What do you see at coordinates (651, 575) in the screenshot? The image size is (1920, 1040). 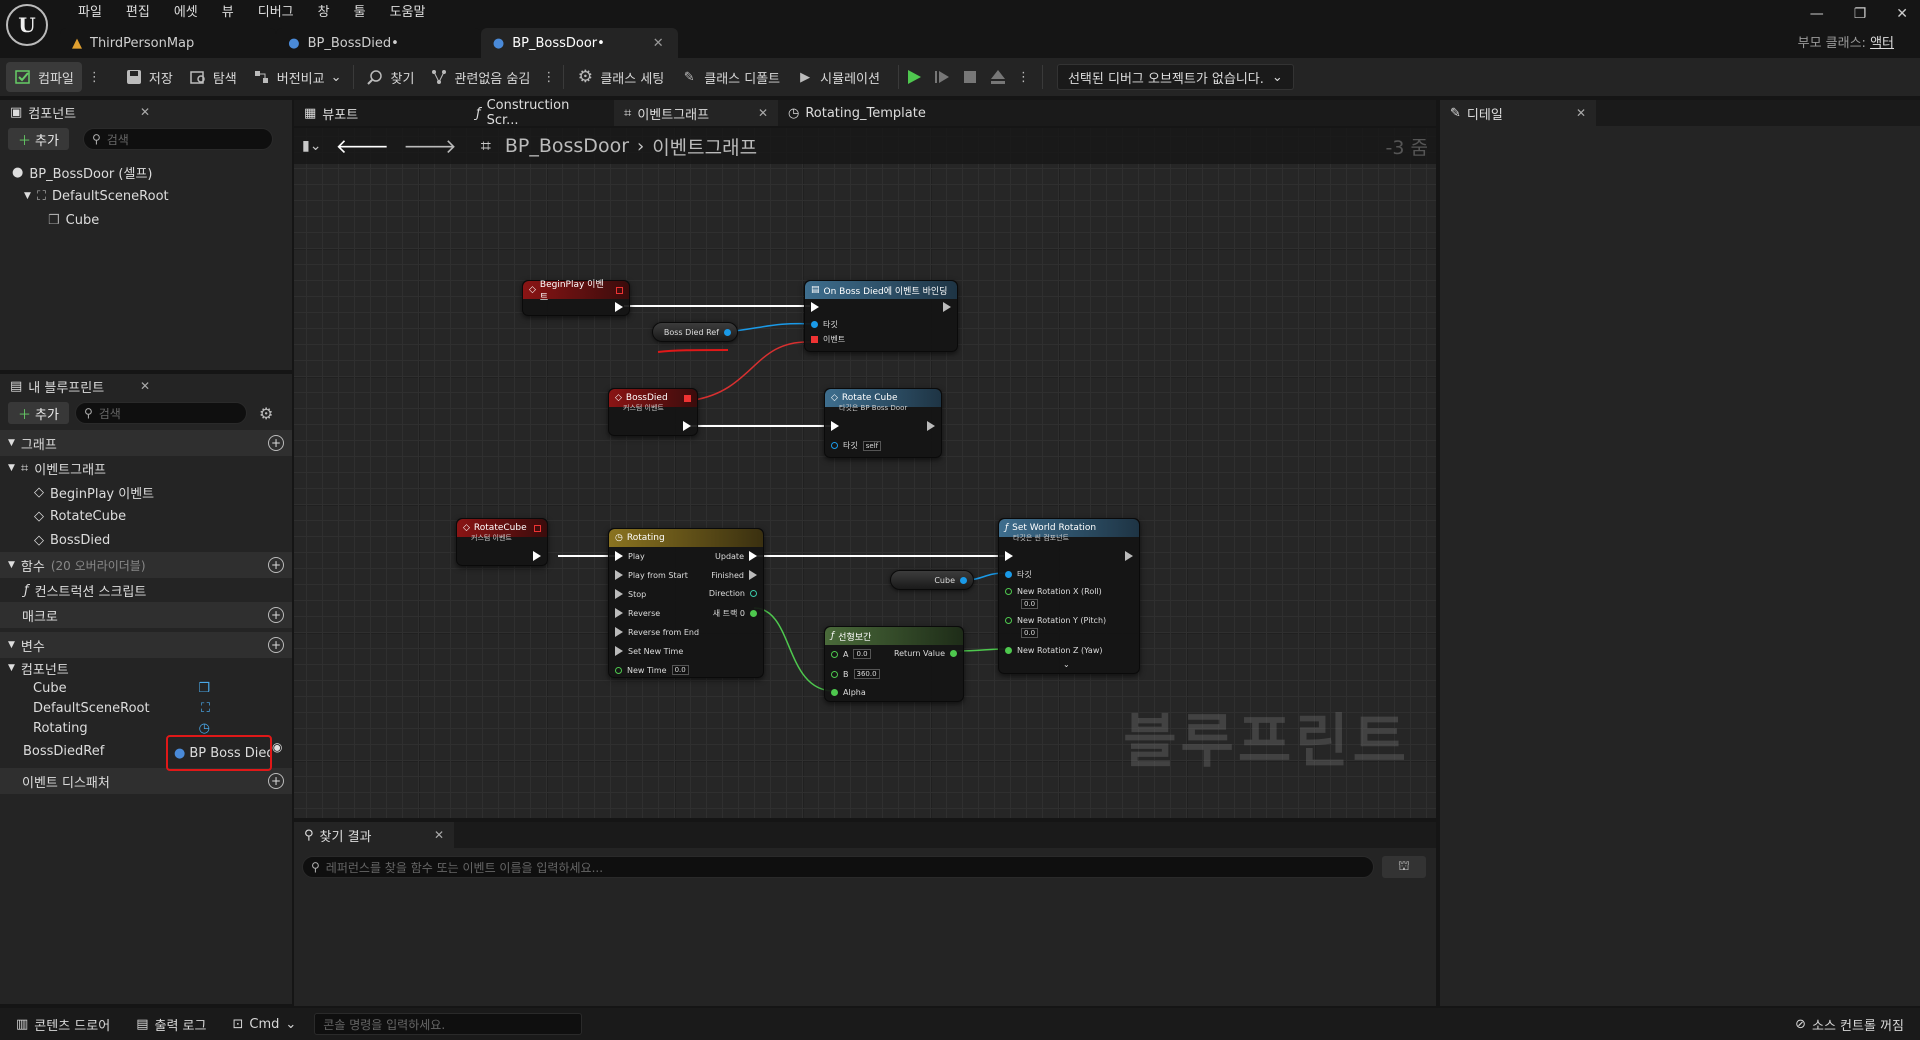 I see `play-from-start-pin: Play from Start` at bounding box center [651, 575].